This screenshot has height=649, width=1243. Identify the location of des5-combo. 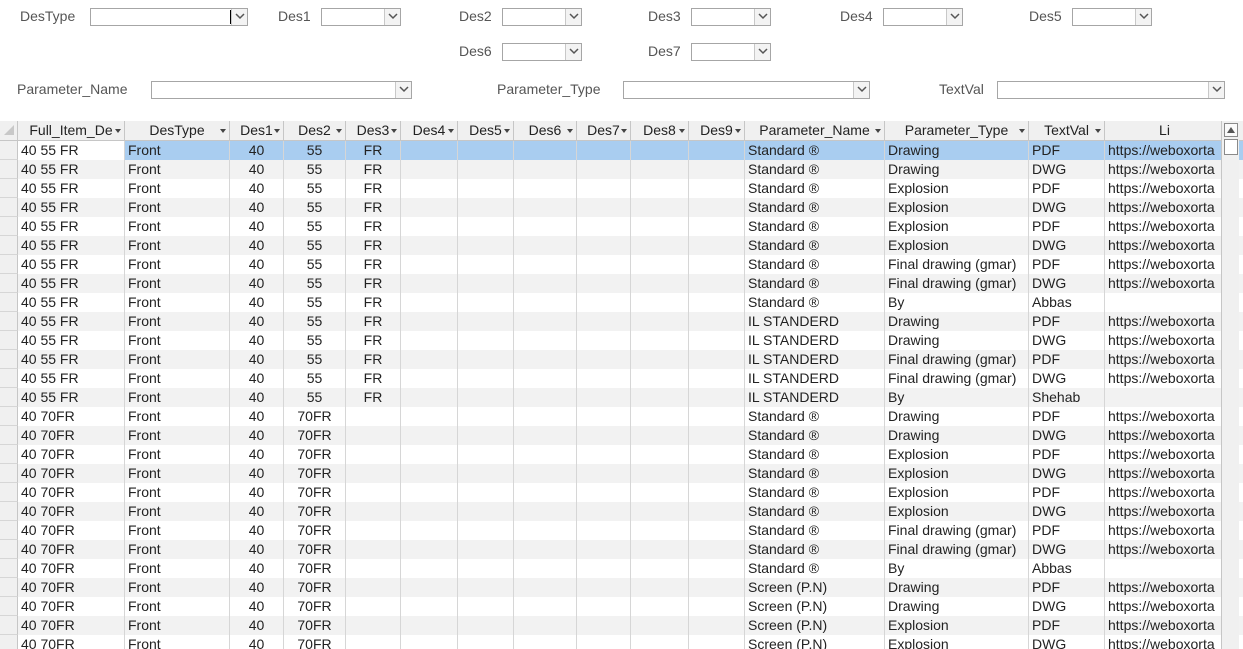
(1112, 17).